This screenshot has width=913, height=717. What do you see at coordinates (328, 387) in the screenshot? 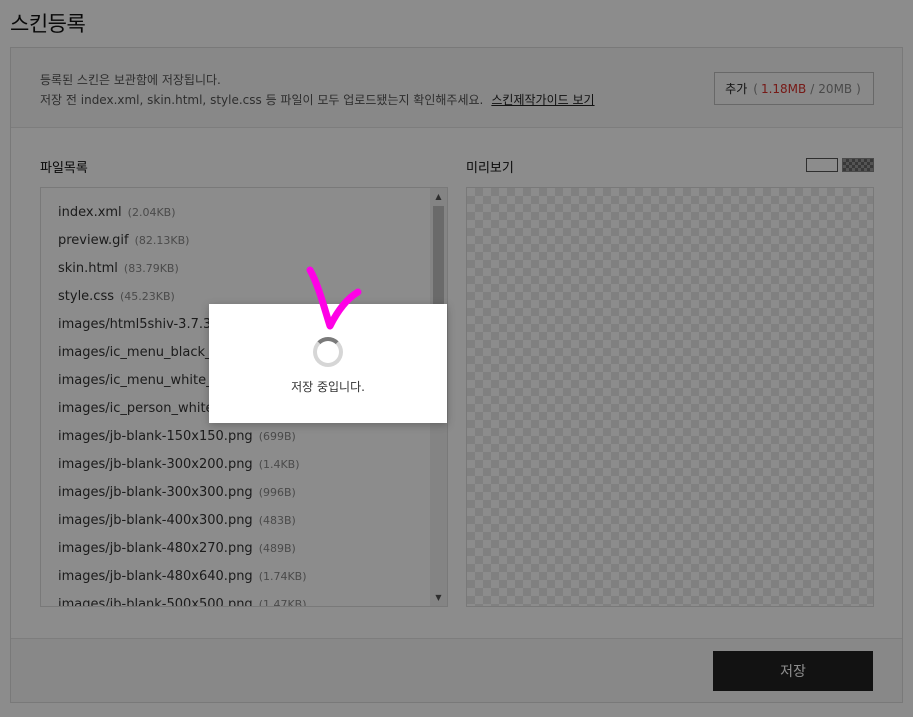
I see `saving-message: 저장 중입니다.` at bounding box center [328, 387].